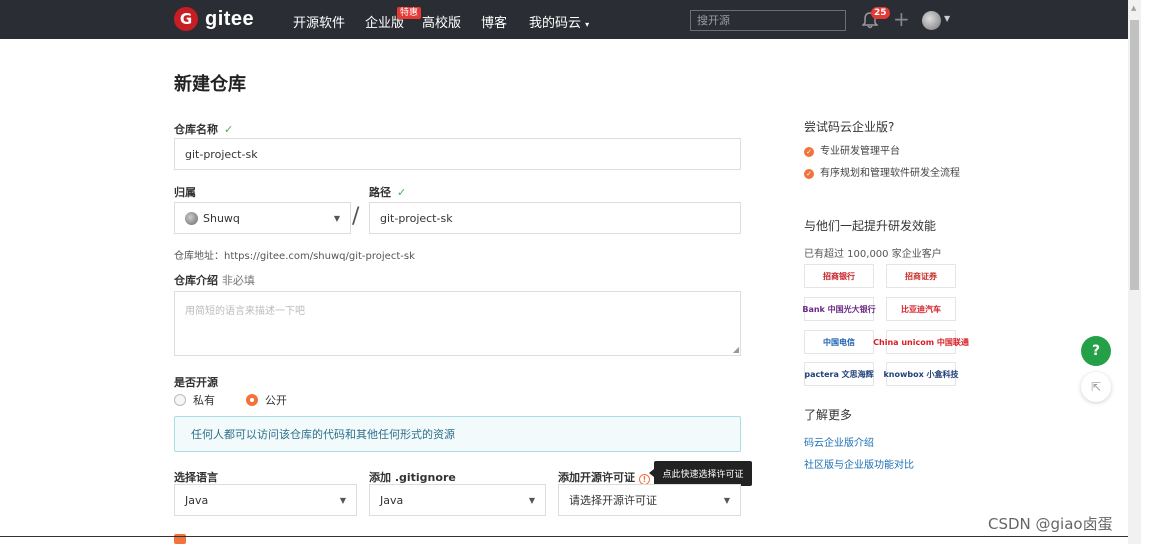  I want to click on efficiency-title: 与他们一起提升研发效能, so click(870, 226).